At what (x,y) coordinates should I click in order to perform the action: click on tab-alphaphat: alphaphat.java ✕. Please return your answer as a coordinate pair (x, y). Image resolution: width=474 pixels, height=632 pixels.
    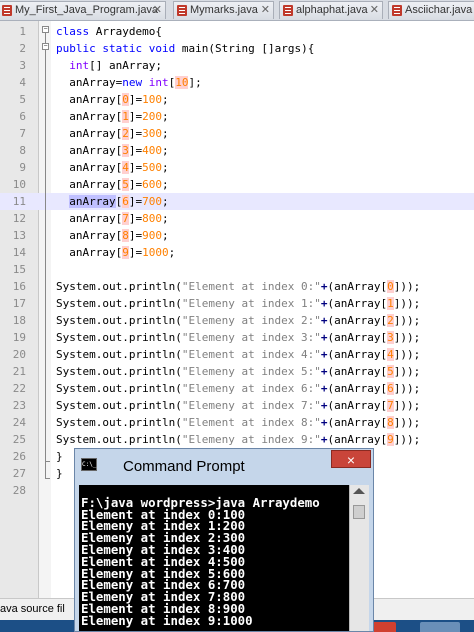
    Looking at the image, I should click on (331, 10).